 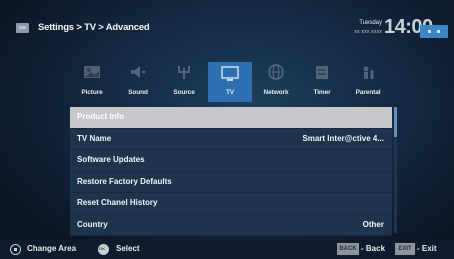 What do you see at coordinates (184, 82) in the screenshot?
I see `tab-source: Source` at bounding box center [184, 82].